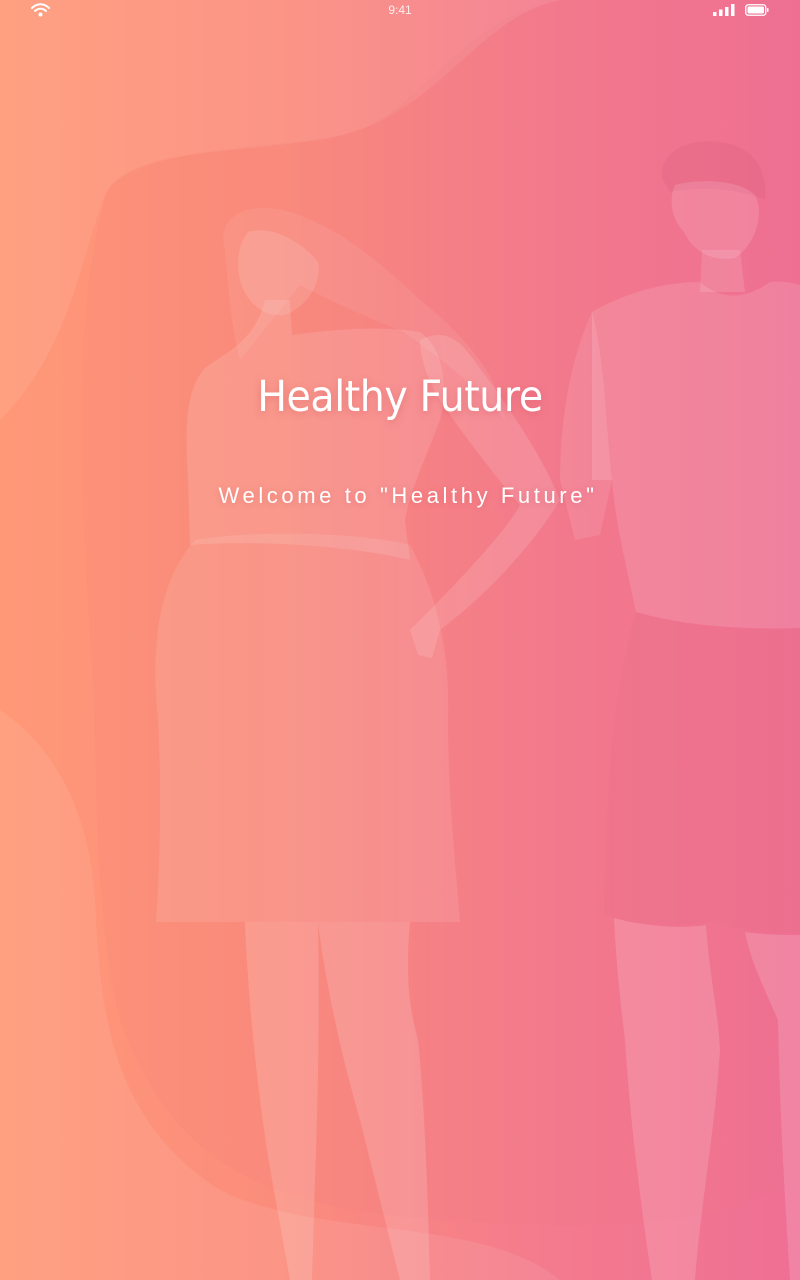  What do you see at coordinates (757, 10) in the screenshot?
I see `battery-icon` at bounding box center [757, 10].